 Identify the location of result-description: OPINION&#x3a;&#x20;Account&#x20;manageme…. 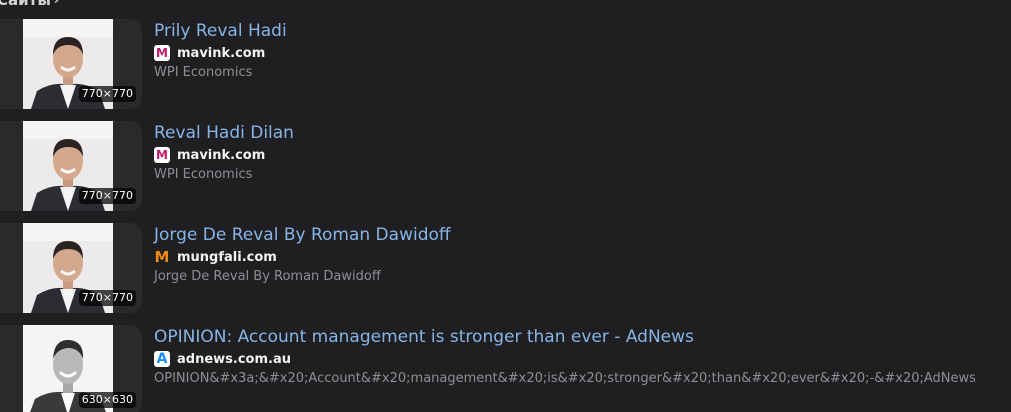
(565, 378).